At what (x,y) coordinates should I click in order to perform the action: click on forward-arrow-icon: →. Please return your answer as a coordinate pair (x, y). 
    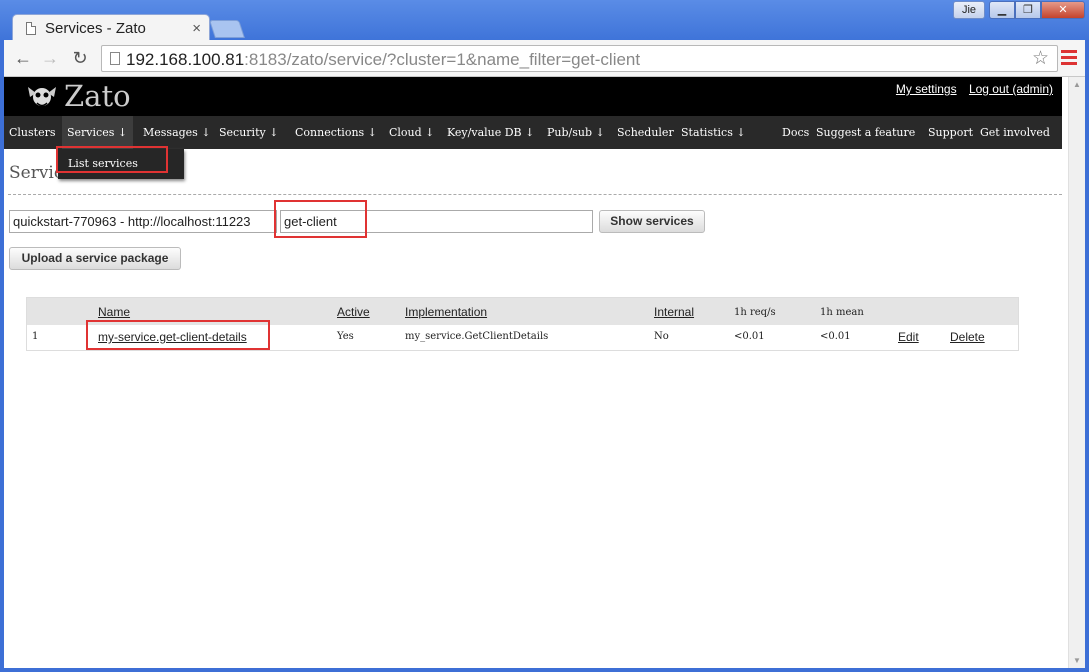
    Looking at the image, I should click on (50, 58).